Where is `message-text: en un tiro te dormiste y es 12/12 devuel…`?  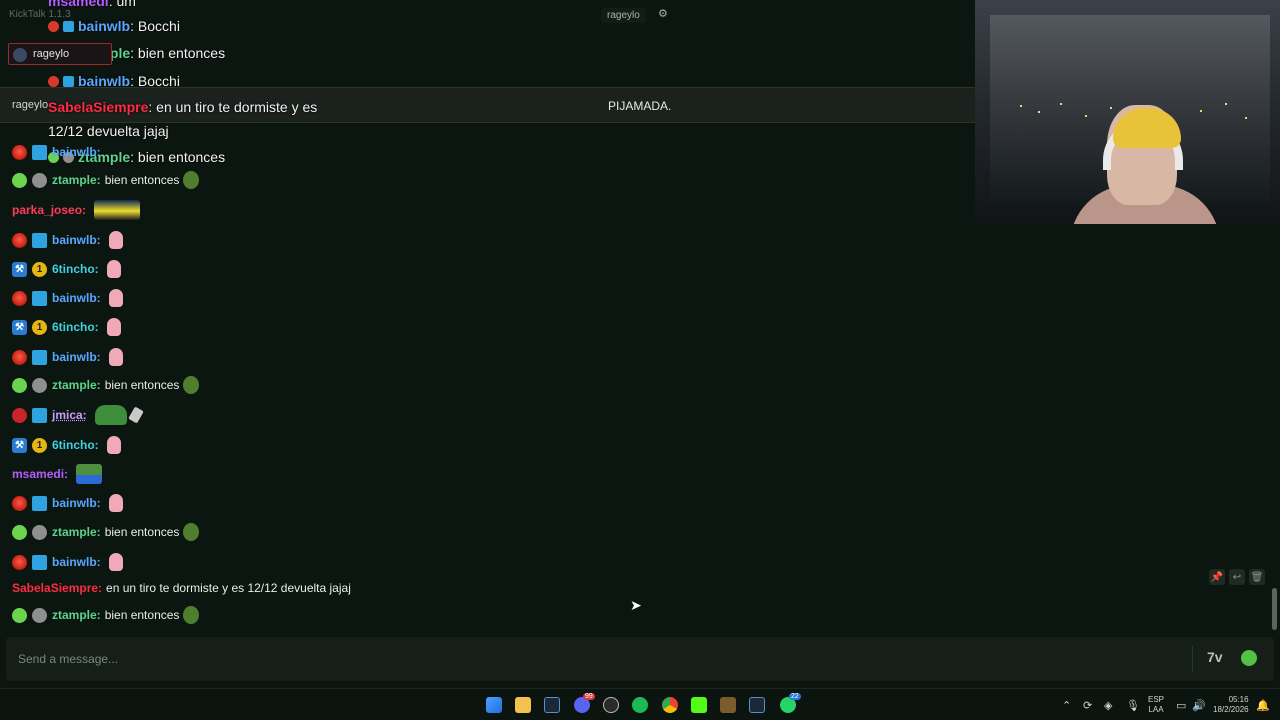
message-text: en un tiro te dormiste y es 12/12 devuel… is located at coordinates (228, 588).